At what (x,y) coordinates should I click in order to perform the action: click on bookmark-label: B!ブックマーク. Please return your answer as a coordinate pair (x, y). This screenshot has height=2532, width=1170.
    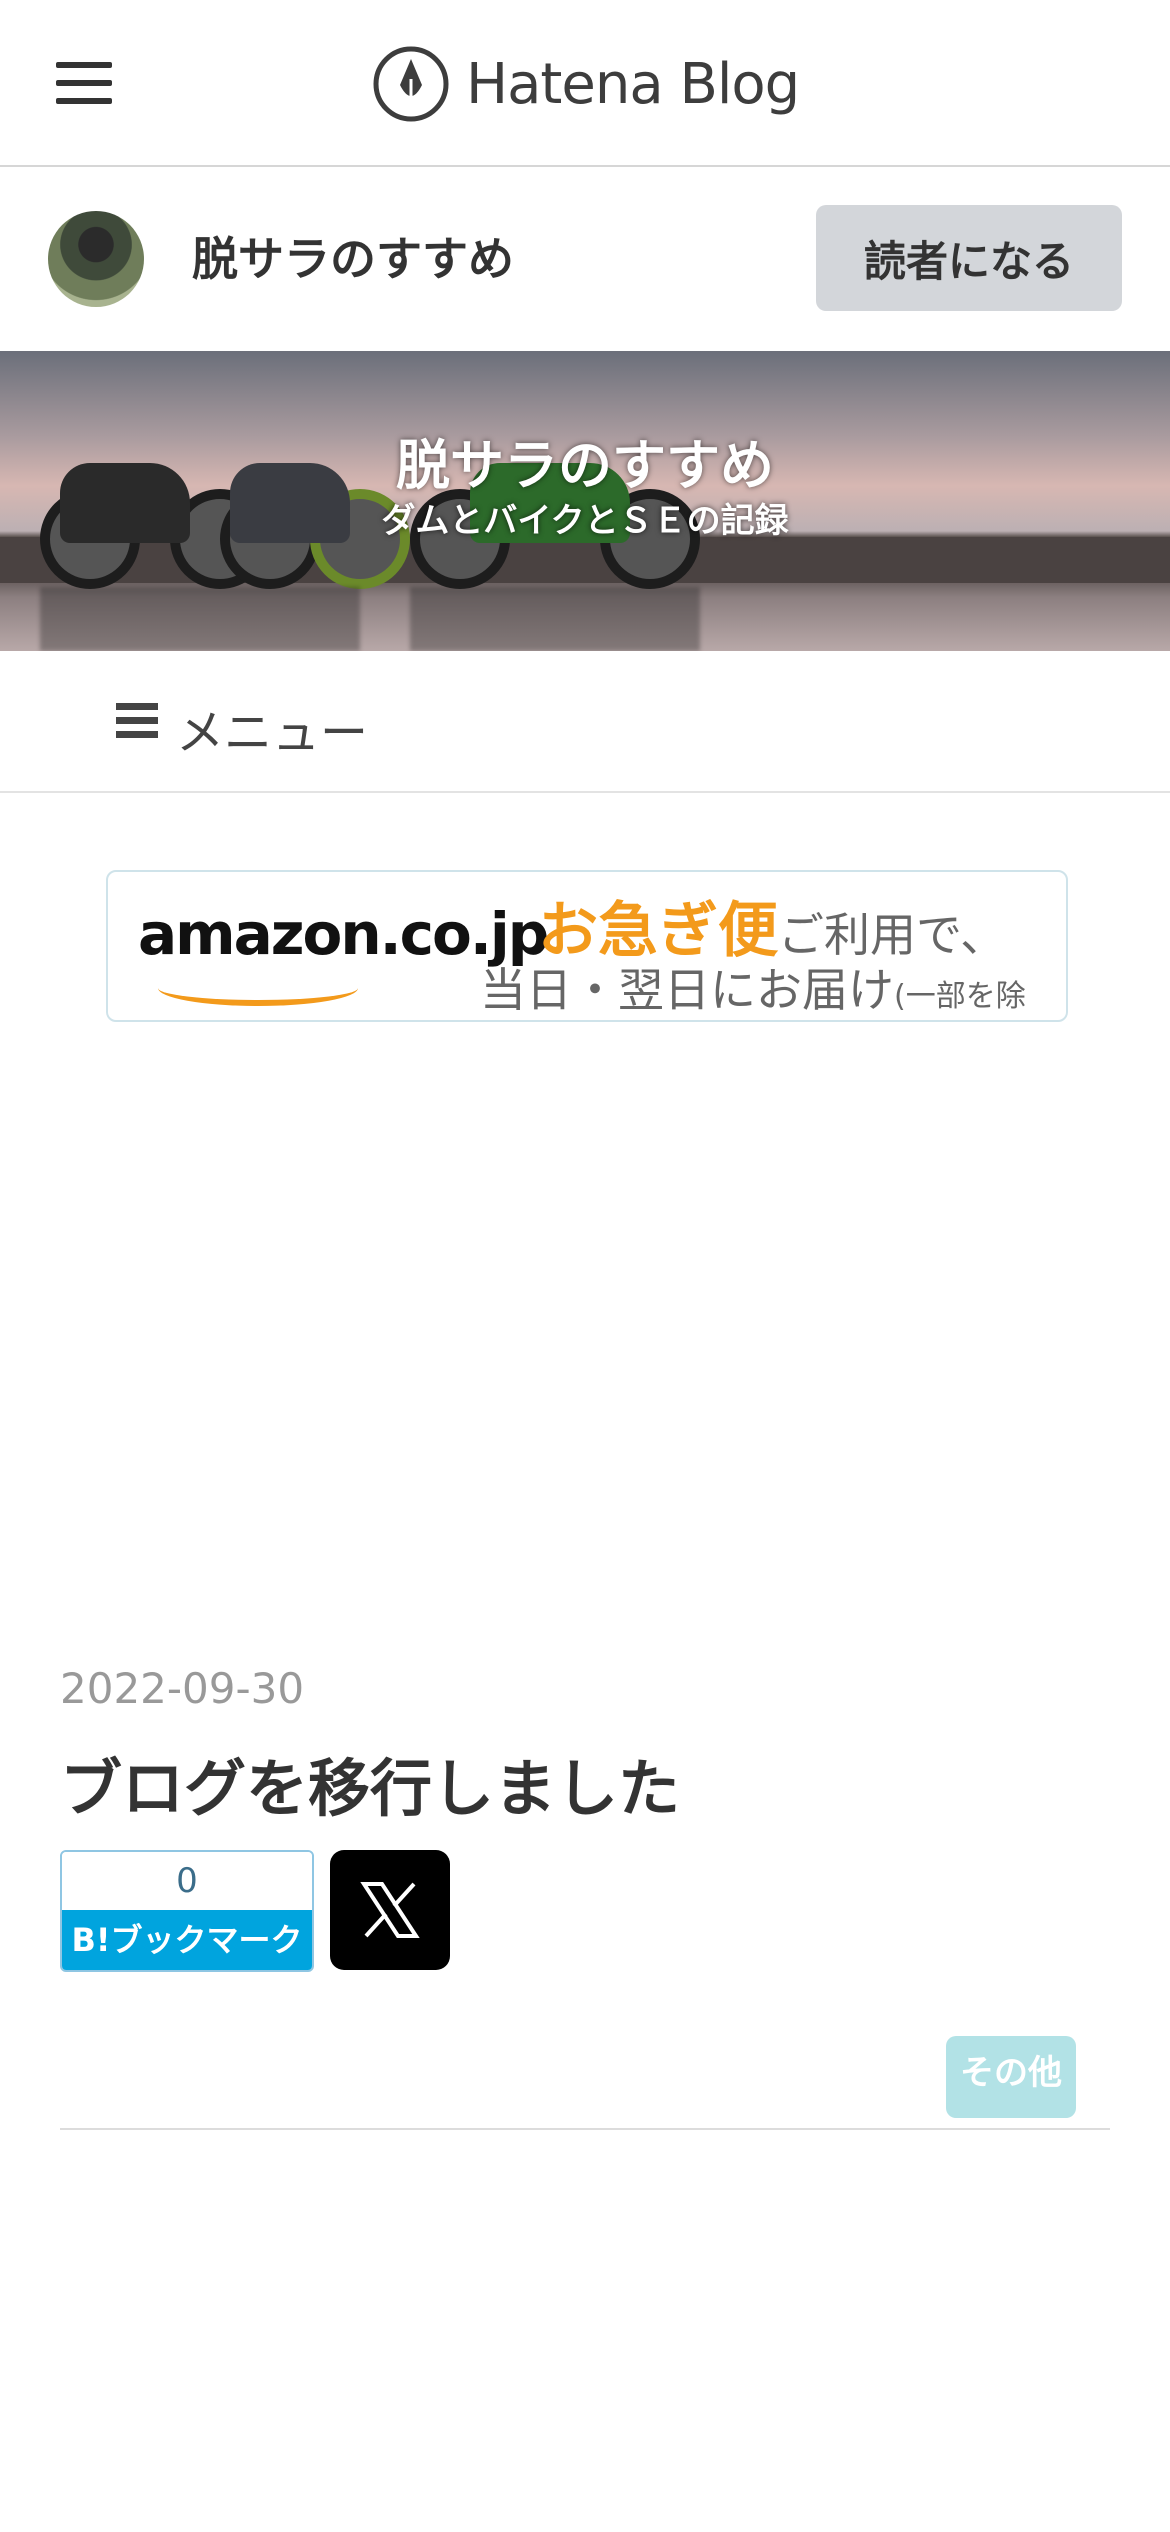
    Looking at the image, I should click on (187, 1940).